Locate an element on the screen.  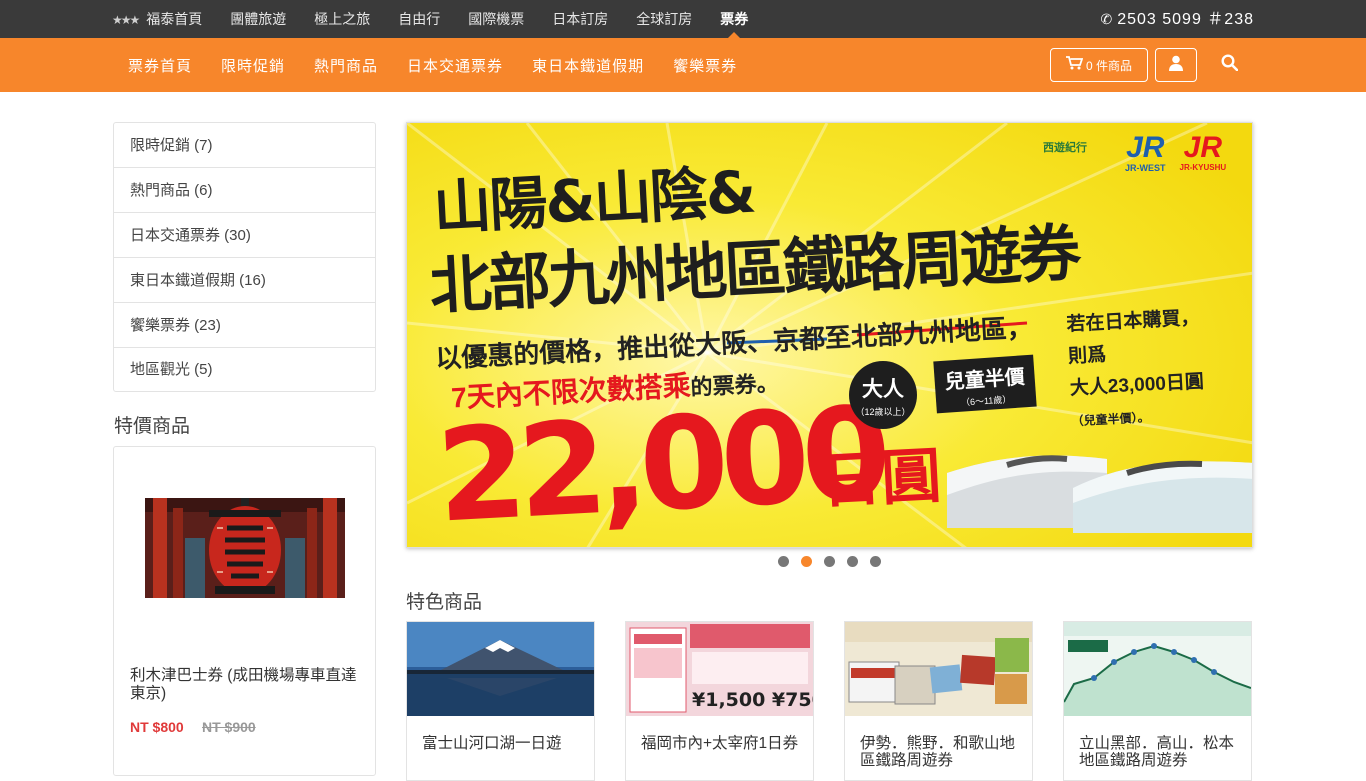
featured-product-card: ¥1,500 ¥750 福岡市內+太宰府1日券 is located at coordinates (719, 701).